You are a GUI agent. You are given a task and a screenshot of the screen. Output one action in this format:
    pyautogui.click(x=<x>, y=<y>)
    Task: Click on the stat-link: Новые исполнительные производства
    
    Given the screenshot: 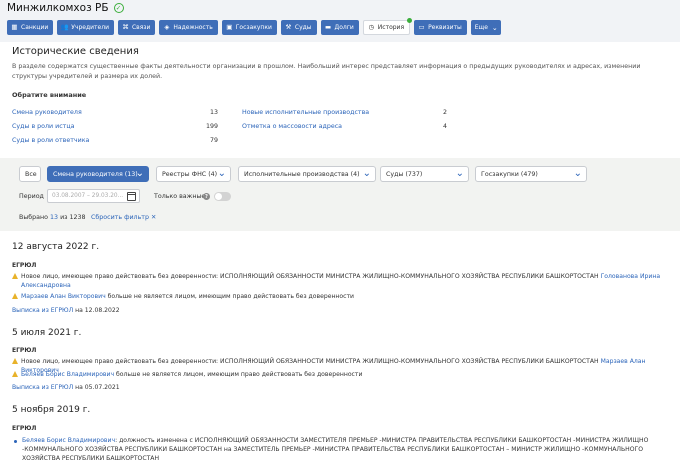 What is the action you would take?
    pyautogui.click(x=305, y=112)
    